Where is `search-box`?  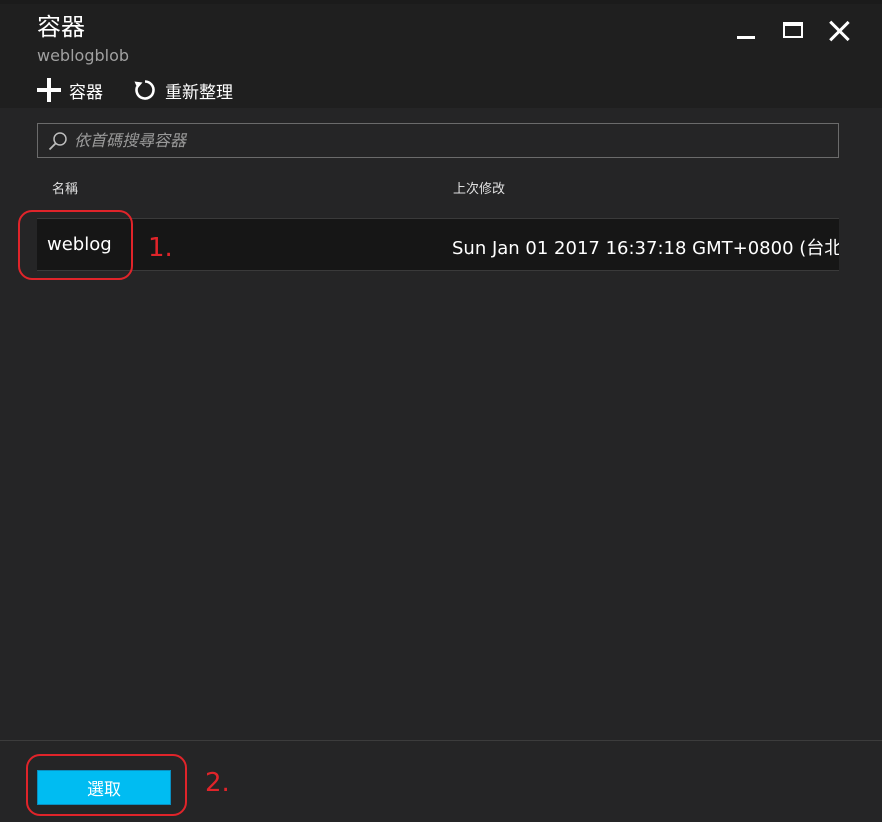 search-box is located at coordinates (438, 140).